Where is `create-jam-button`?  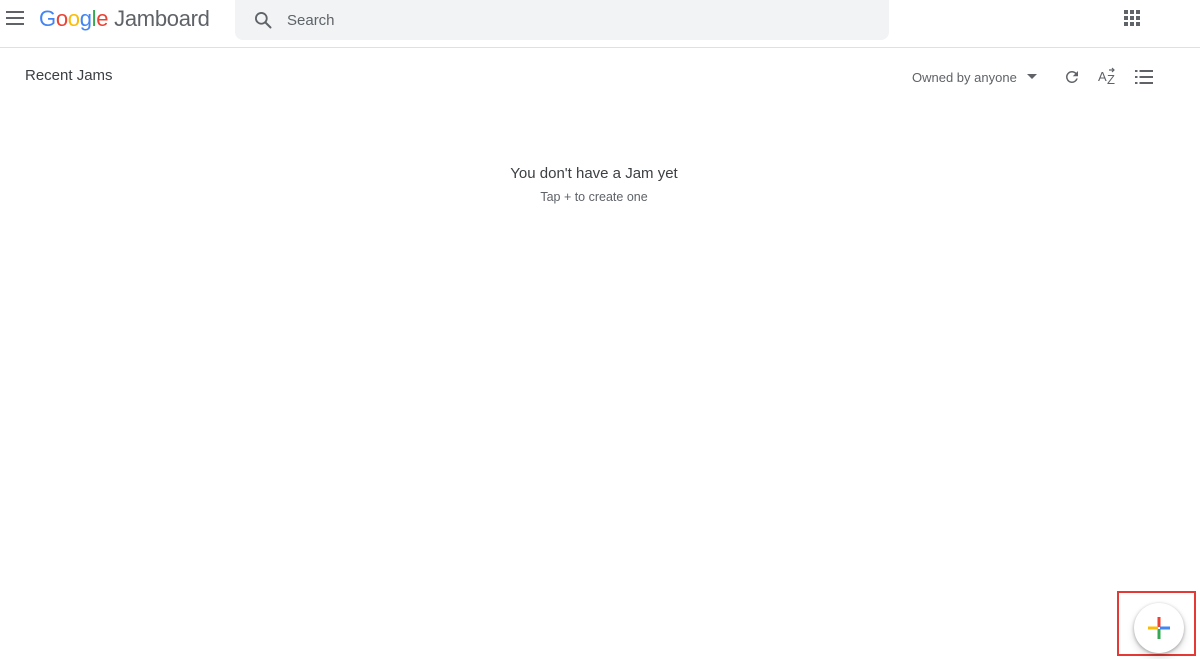 create-jam-button is located at coordinates (1159, 628).